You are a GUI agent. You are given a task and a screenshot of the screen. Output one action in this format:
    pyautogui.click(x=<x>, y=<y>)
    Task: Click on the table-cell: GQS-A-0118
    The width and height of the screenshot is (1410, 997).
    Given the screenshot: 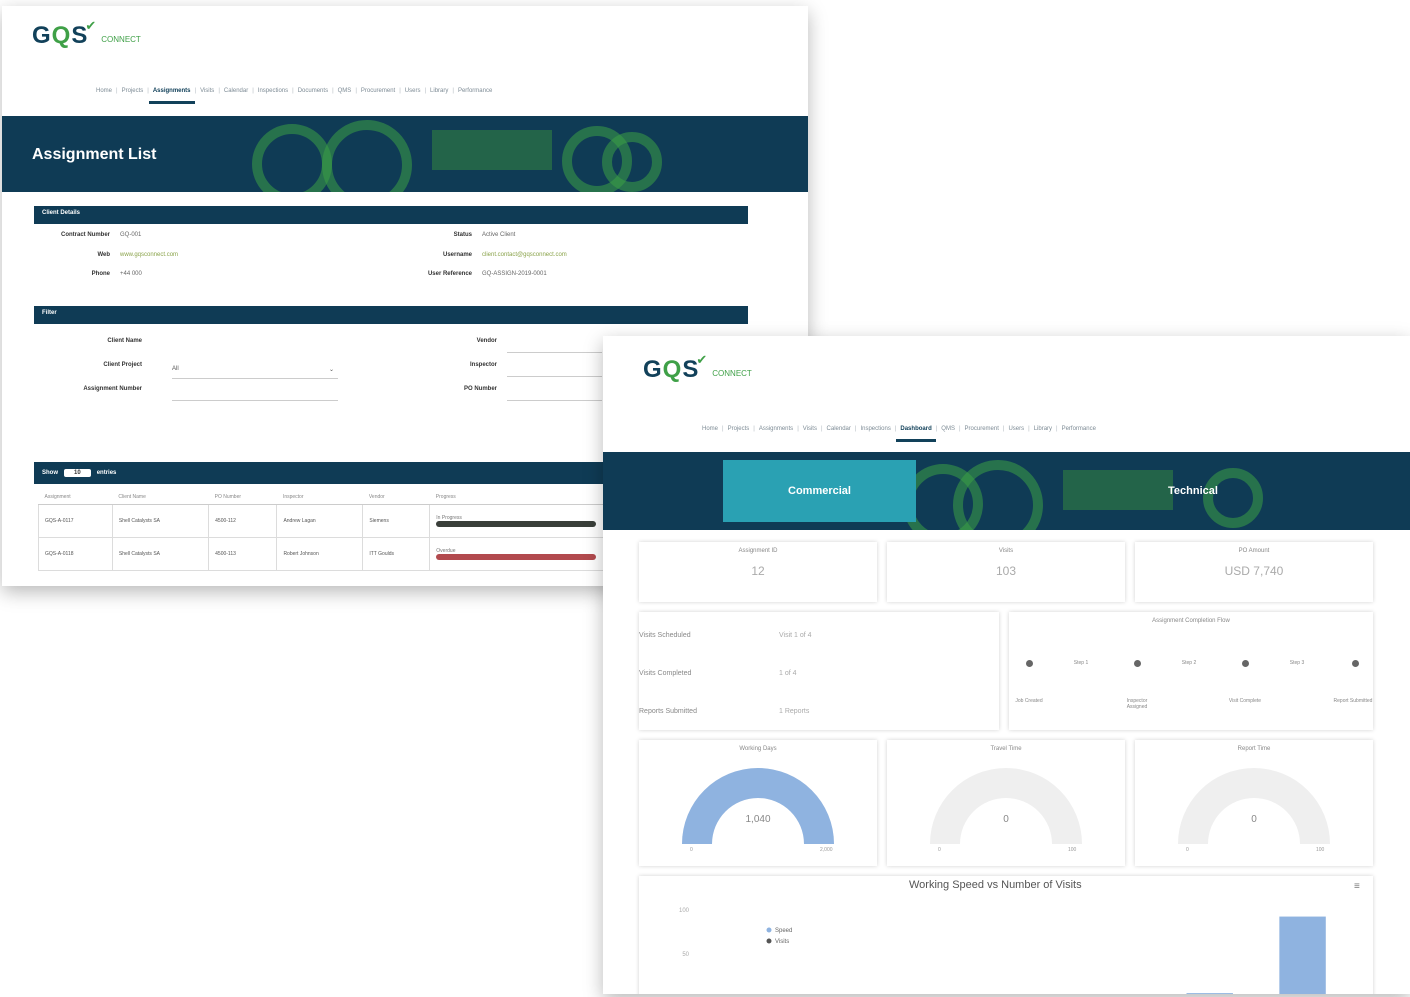 What is the action you would take?
    pyautogui.click(x=75, y=554)
    